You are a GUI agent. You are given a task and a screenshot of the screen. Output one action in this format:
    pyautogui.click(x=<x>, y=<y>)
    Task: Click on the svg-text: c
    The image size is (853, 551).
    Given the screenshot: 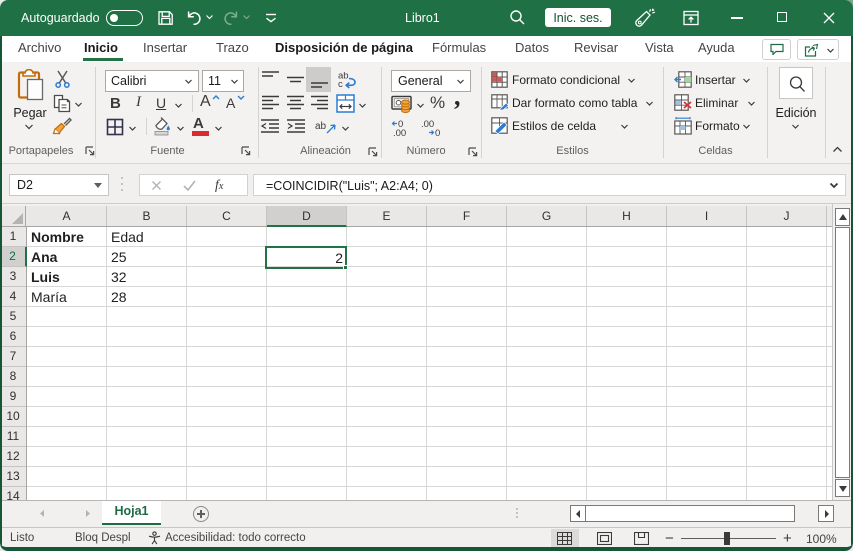 What is the action you would take?
    pyautogui.click(x=340, y=84)
    